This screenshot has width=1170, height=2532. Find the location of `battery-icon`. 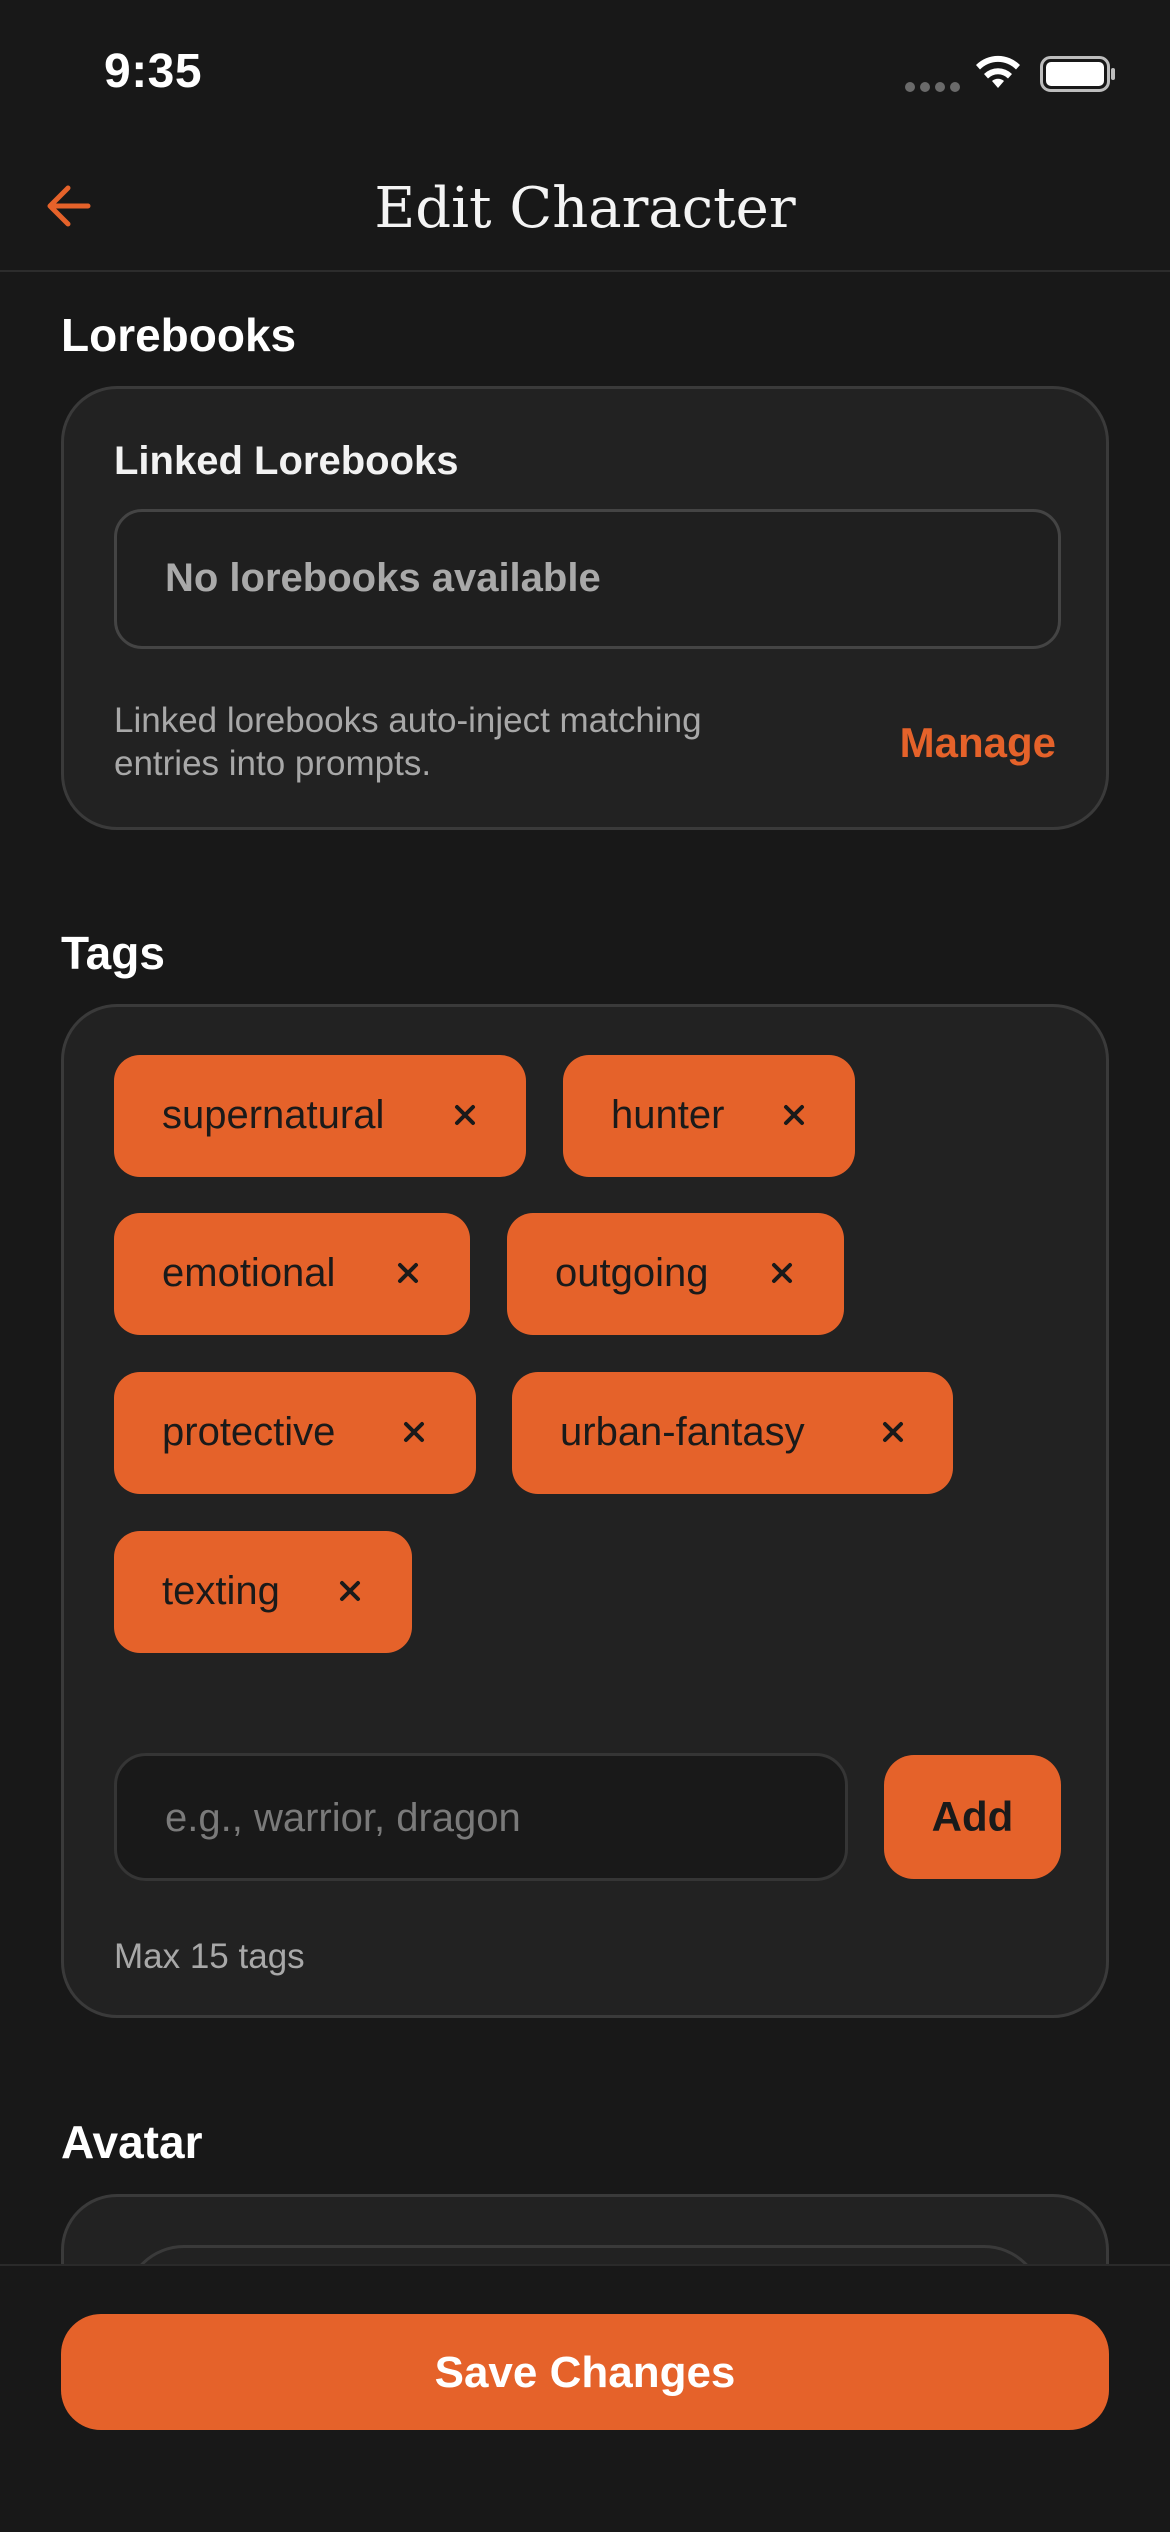

battery-icon is located at coordinates (1077, 74).